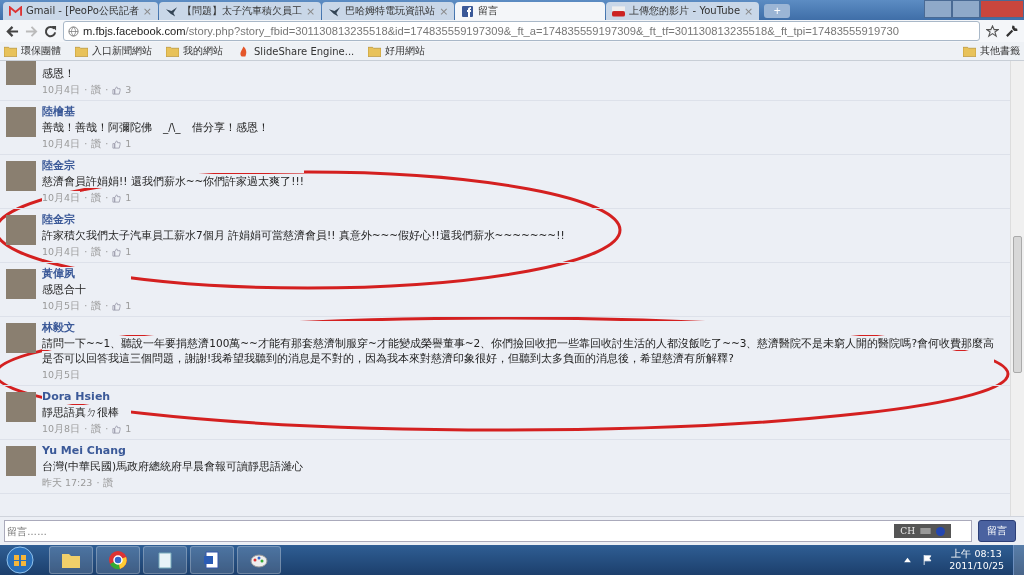 This screenshot has height=575, width=1024. What do you see at coordinates (67, 483) in the screenshot?
I see `comment-date: 昨天 17:23` at bounding box center [67, 483].